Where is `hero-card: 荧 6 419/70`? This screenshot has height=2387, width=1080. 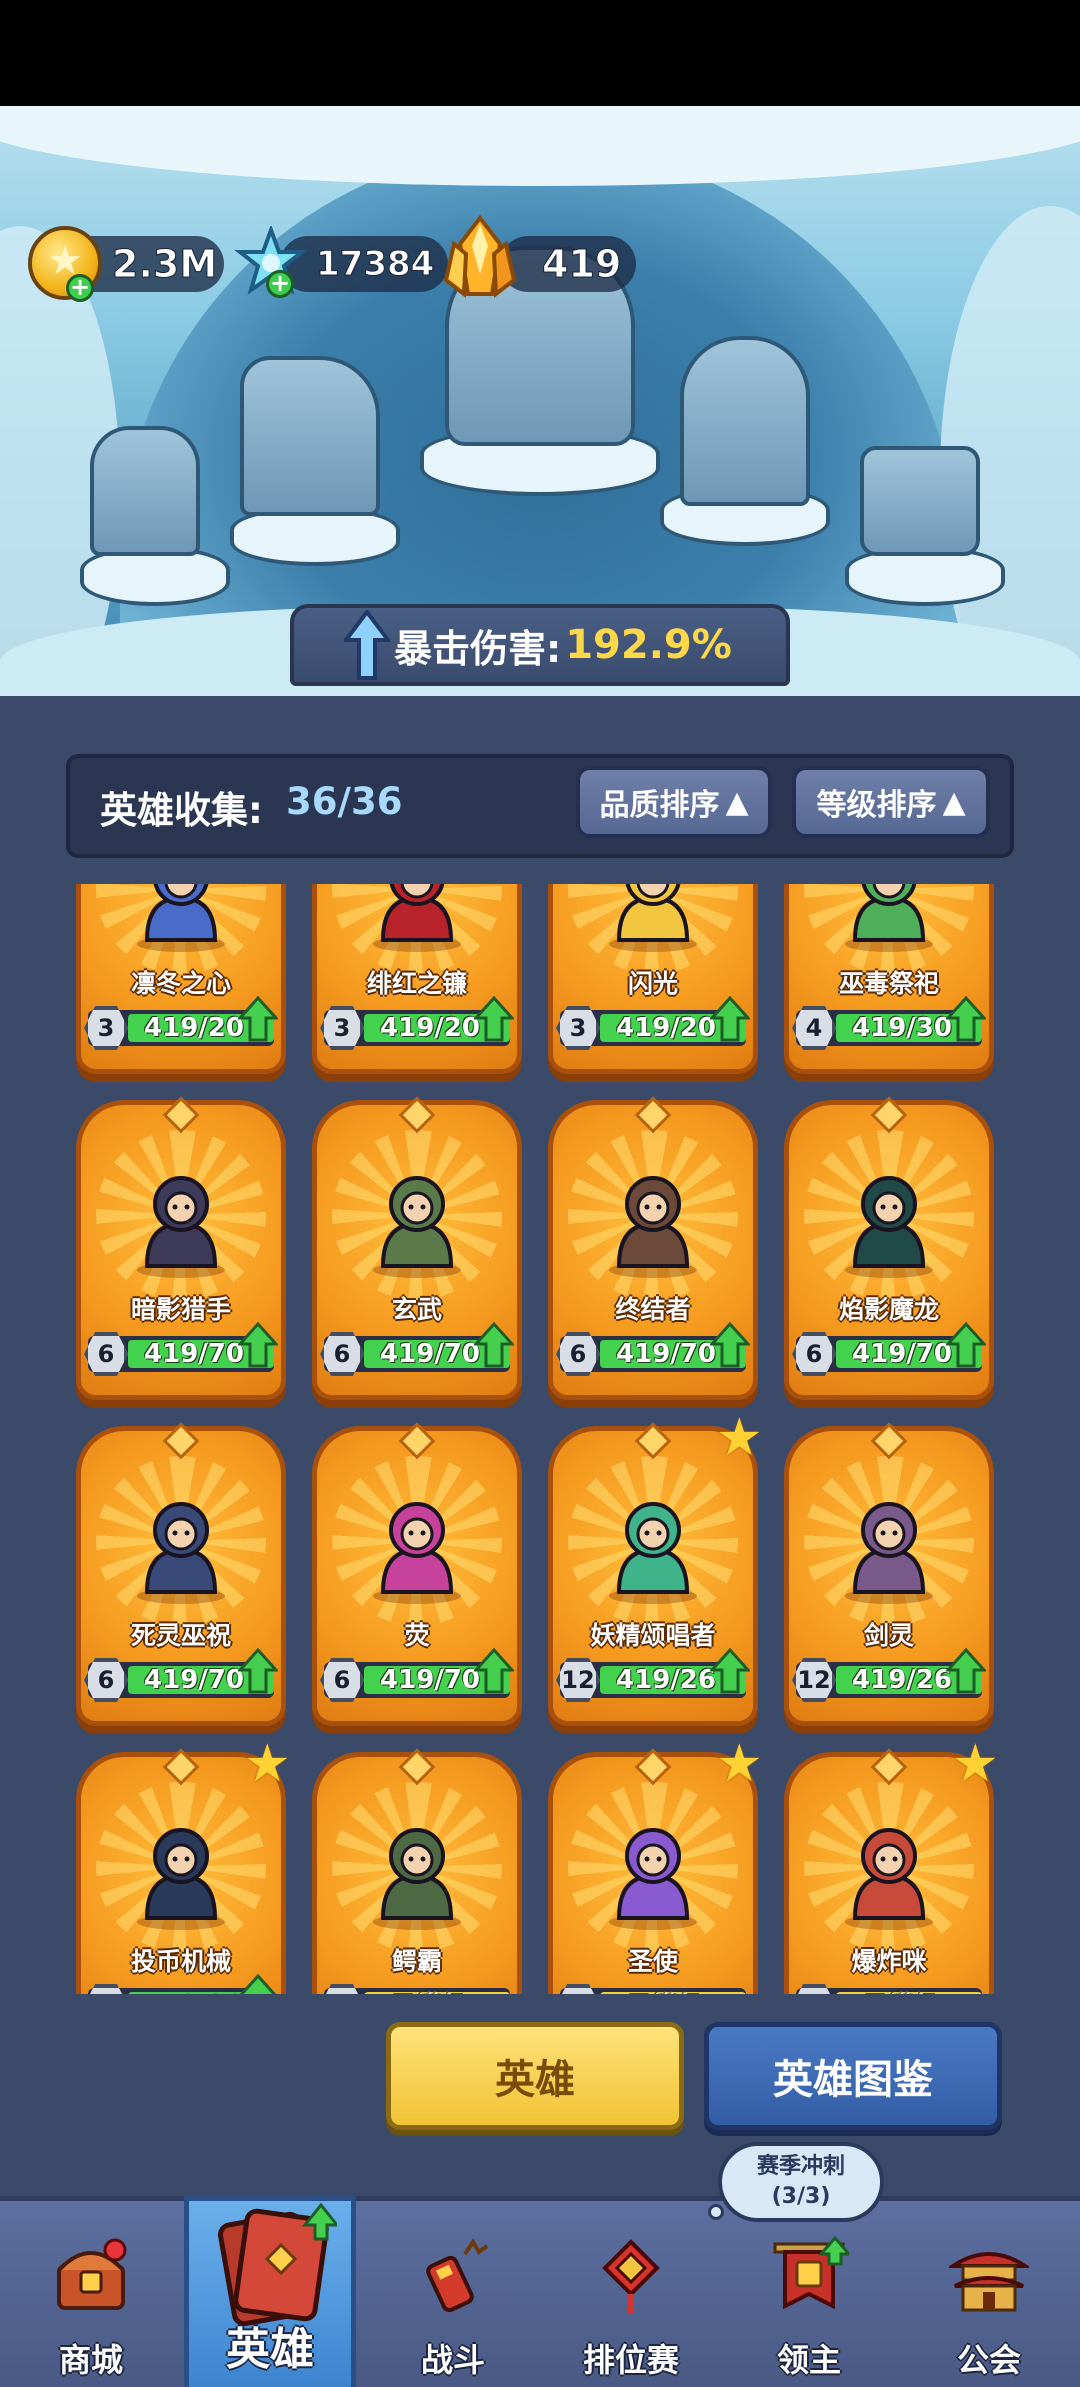 hero-card: 荧 6 419/70 is located at coordinates (417, 1574).